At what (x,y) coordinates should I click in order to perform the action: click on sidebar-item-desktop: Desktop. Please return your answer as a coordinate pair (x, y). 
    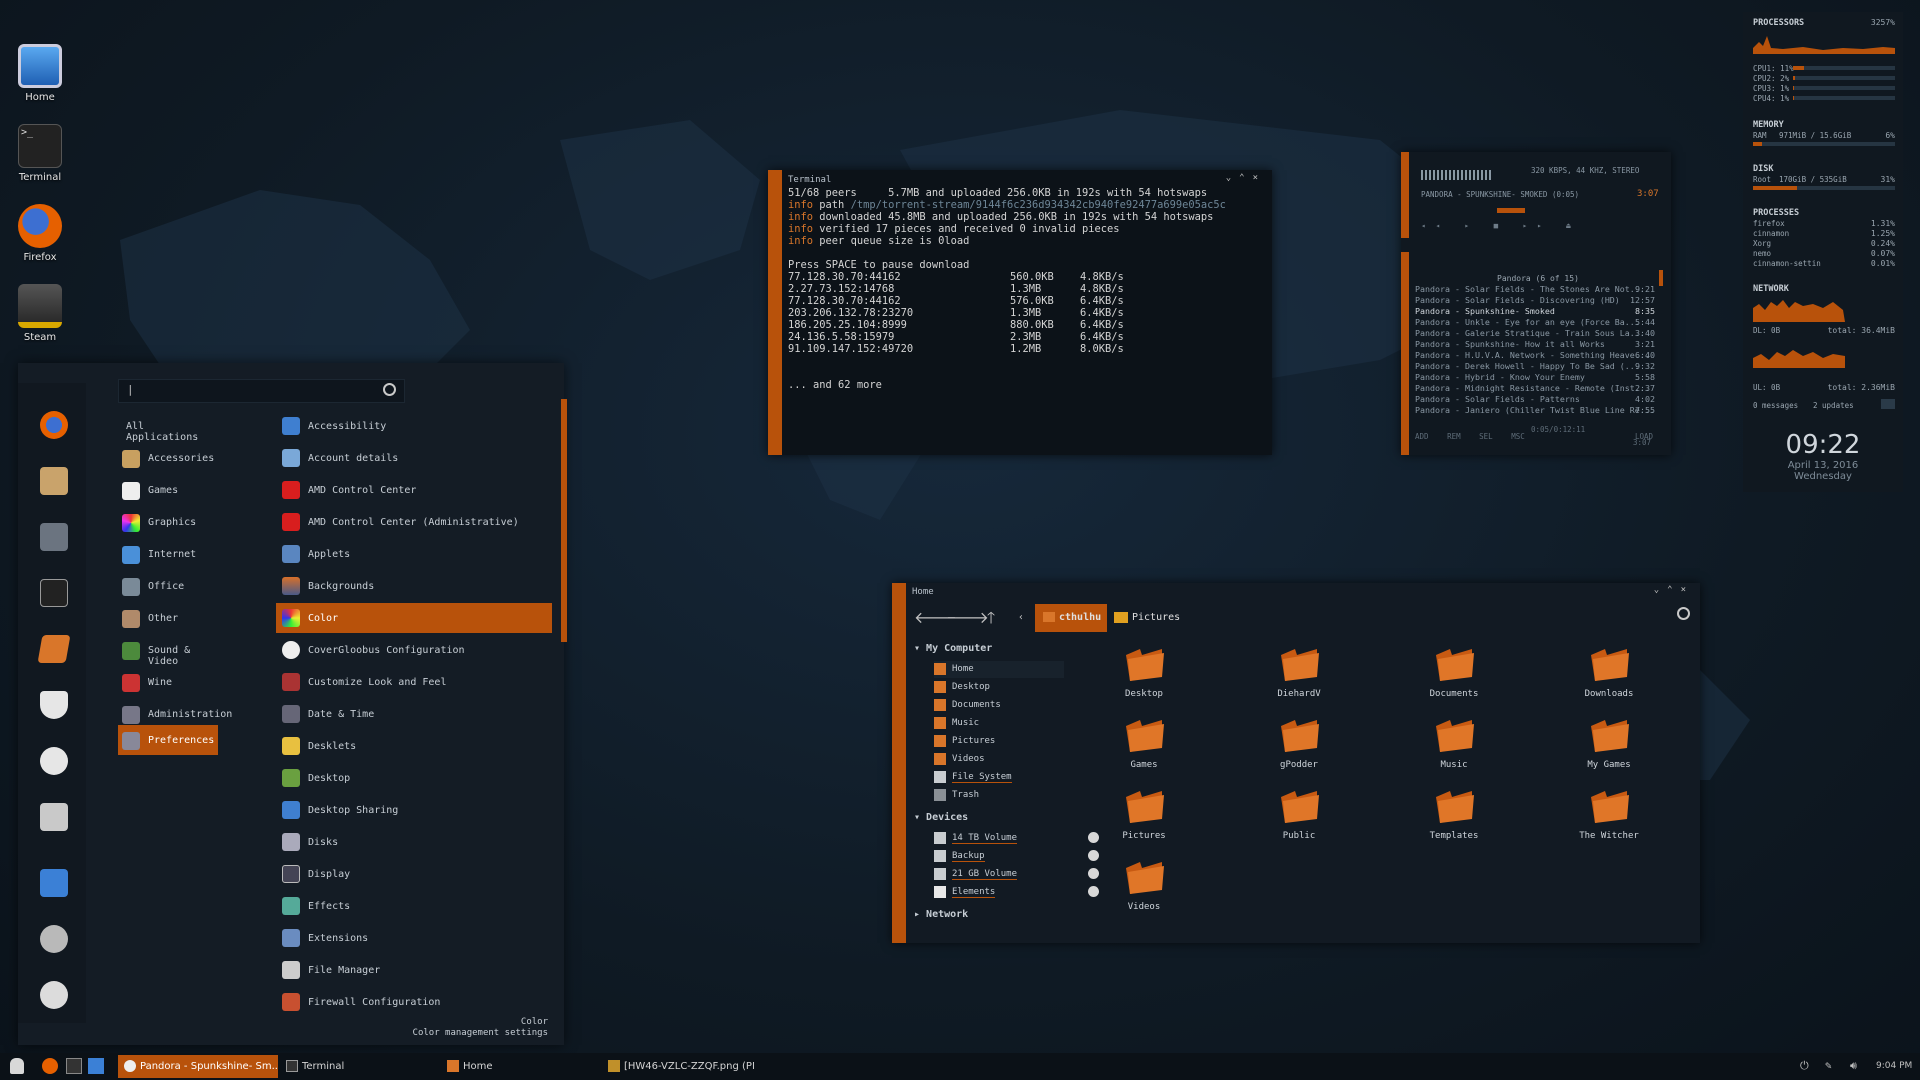
    Looking at the image, I should click on (999, 687).